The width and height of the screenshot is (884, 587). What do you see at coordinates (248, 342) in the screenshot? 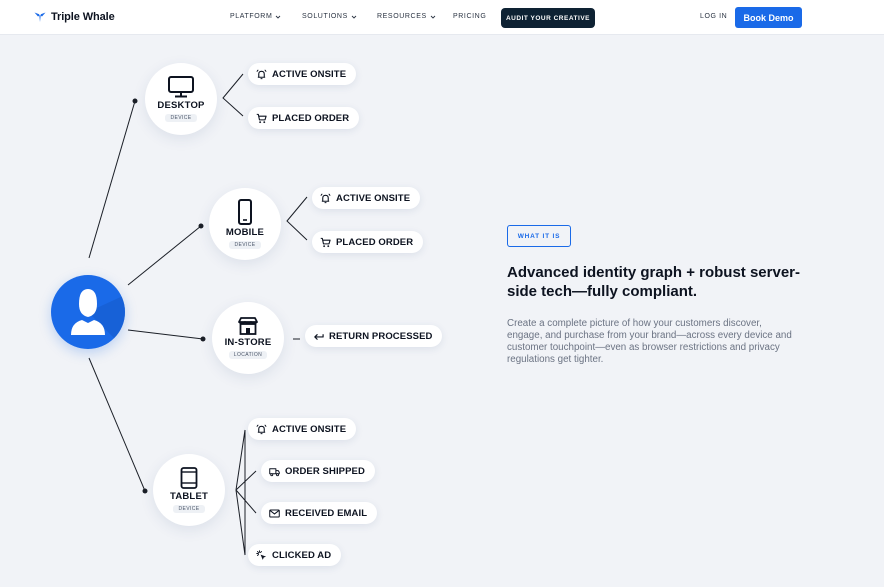
I see `instore-title: IN-STORE` at bounding box center [248, 342].